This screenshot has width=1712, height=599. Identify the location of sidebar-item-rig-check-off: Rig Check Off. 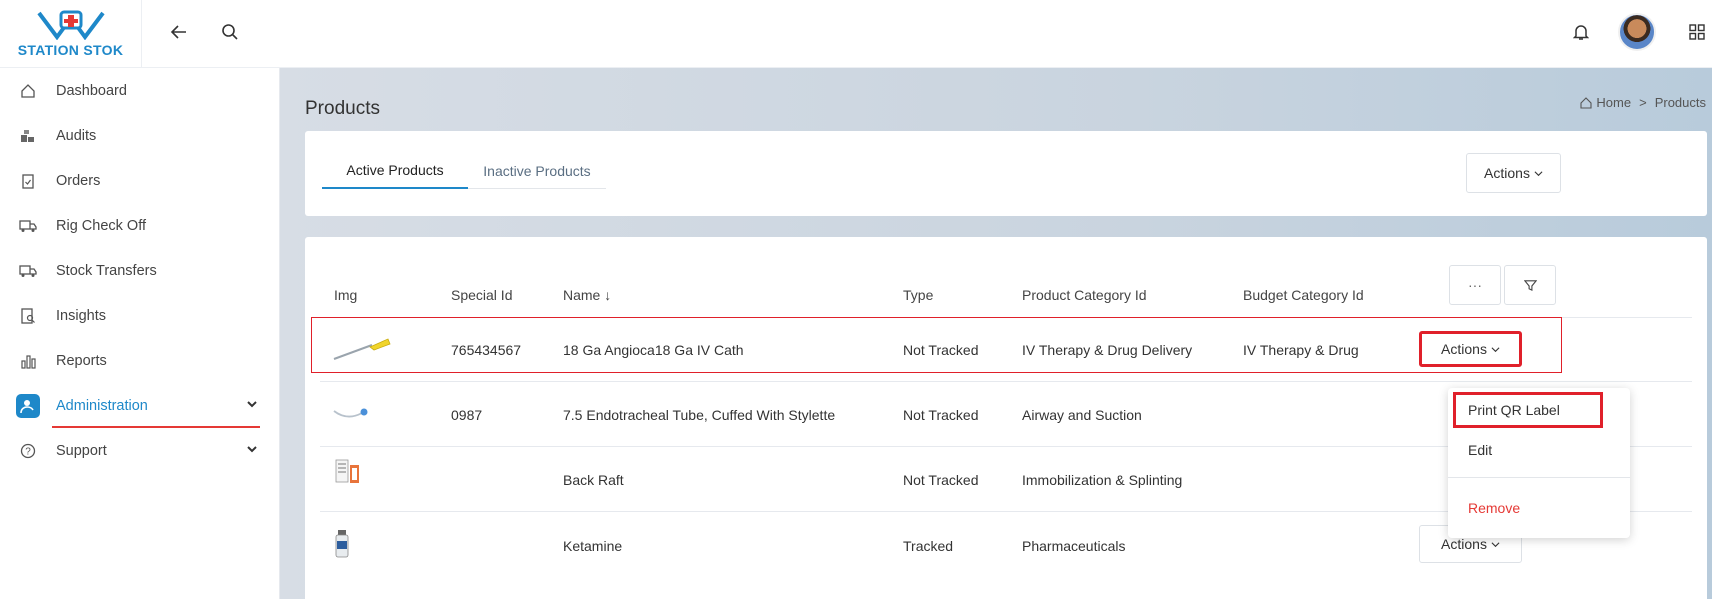
(140, 225).